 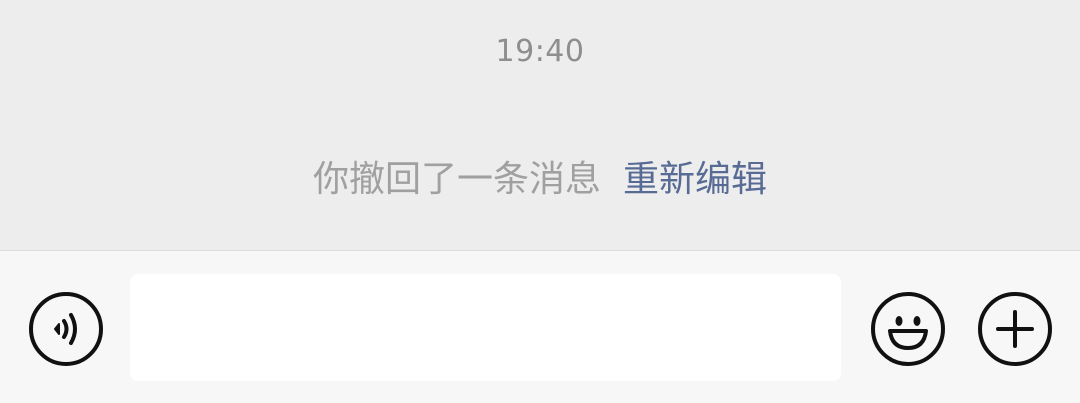 I want to click on emoji-button, so click(x=908, y=329).